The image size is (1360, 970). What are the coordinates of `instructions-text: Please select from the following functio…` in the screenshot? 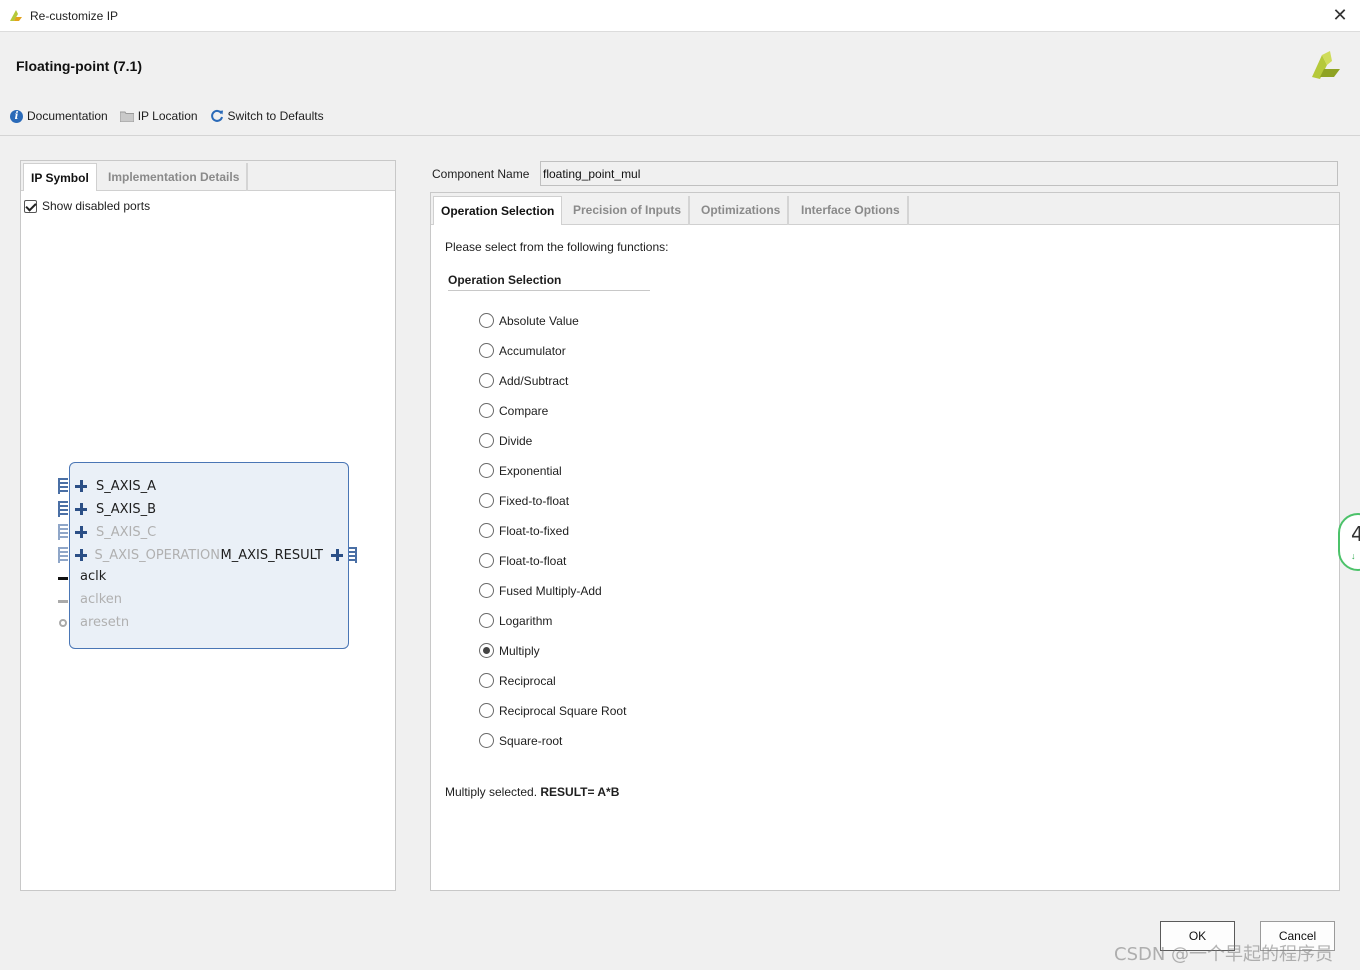 It's located at (557, 247).